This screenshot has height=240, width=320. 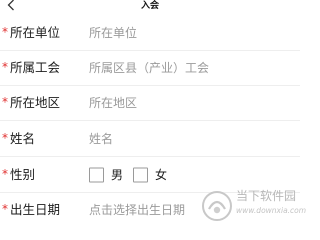 What do you see at coordinates (266, 196) in the screenshot?
I see `watermark-text: 当下软件园` at bounding box center [266, 196].